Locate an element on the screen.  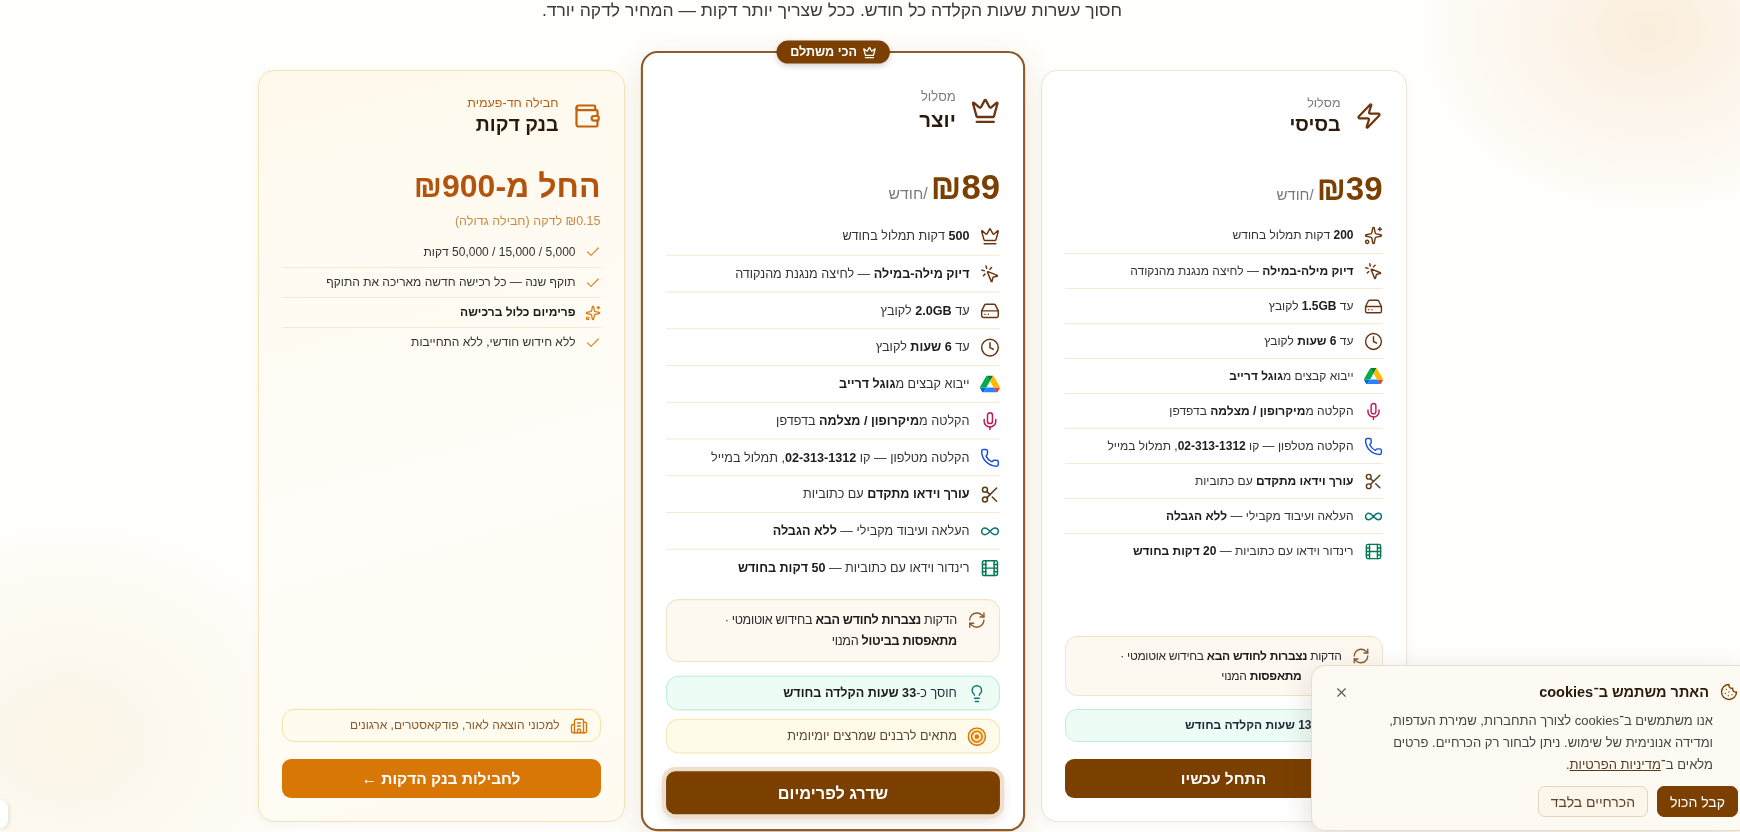
accept-button: קבל הכול is located at coordinates (1697, 801).